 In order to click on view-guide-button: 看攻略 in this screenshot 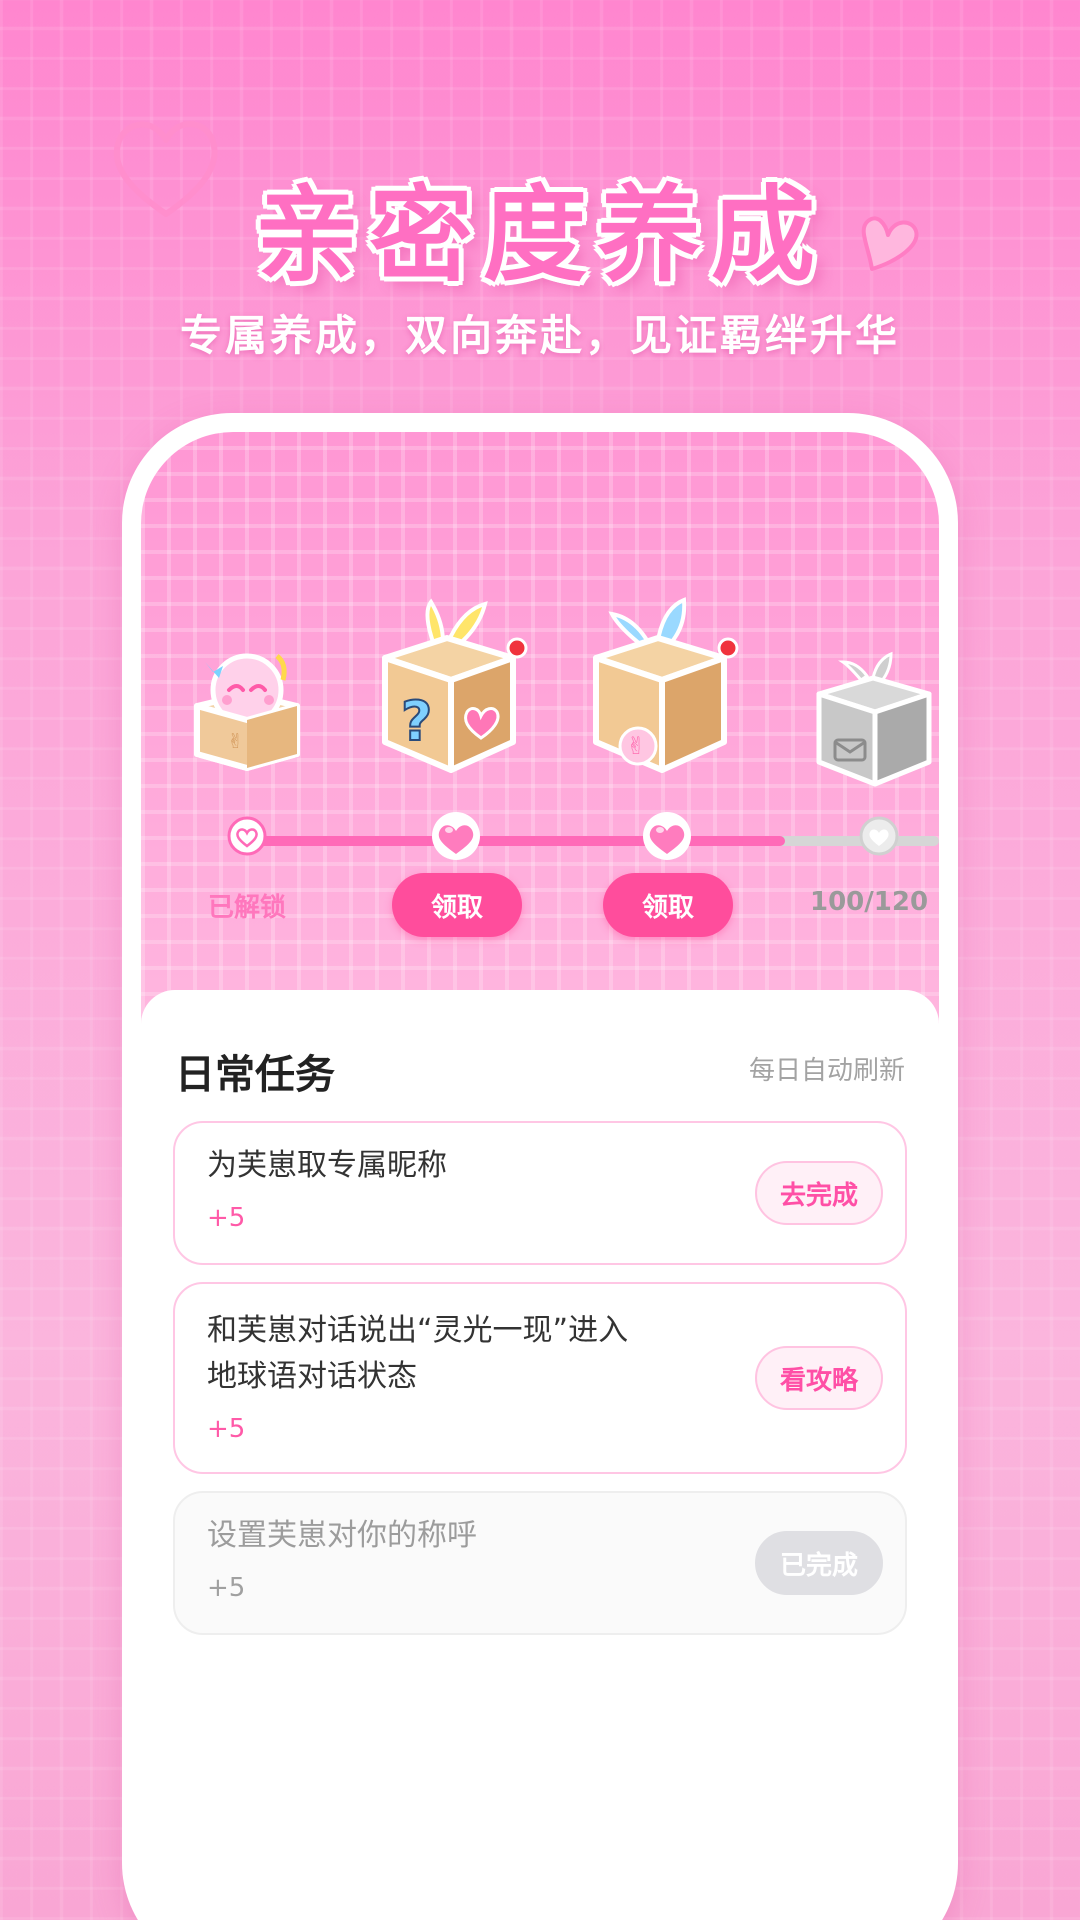, I will do `click(819, 1378)`.